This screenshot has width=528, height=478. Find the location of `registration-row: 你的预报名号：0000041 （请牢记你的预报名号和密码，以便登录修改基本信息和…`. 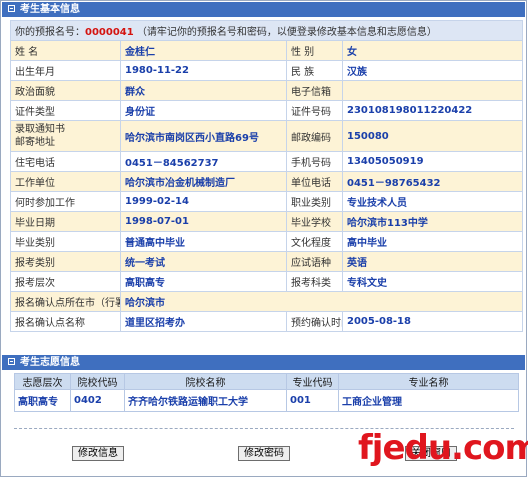

registration-row: 你的预报名号：0000041 （请牢记你的预报名号和密码，以便登录修改基本信息和… is located at coordinates (266, 30).